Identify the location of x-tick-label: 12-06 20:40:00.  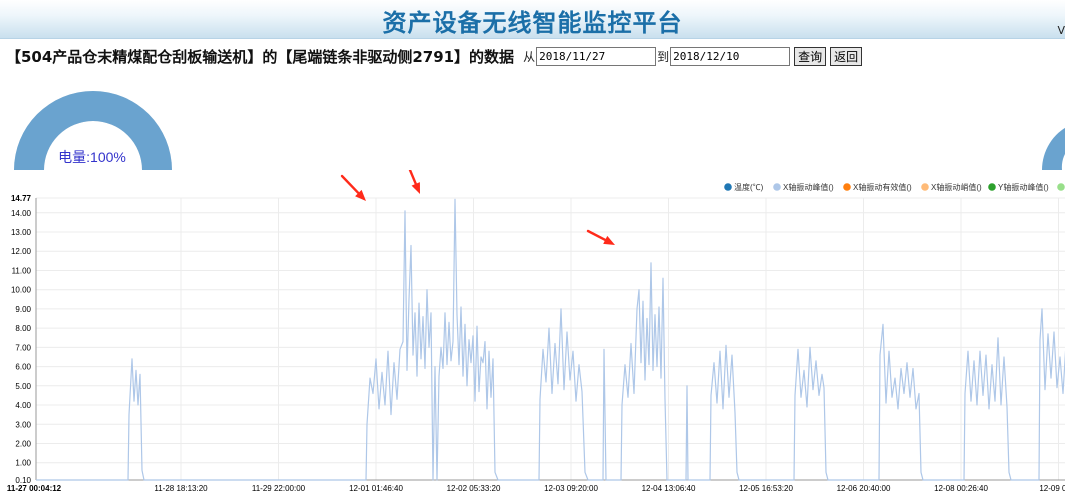
(864, 488).